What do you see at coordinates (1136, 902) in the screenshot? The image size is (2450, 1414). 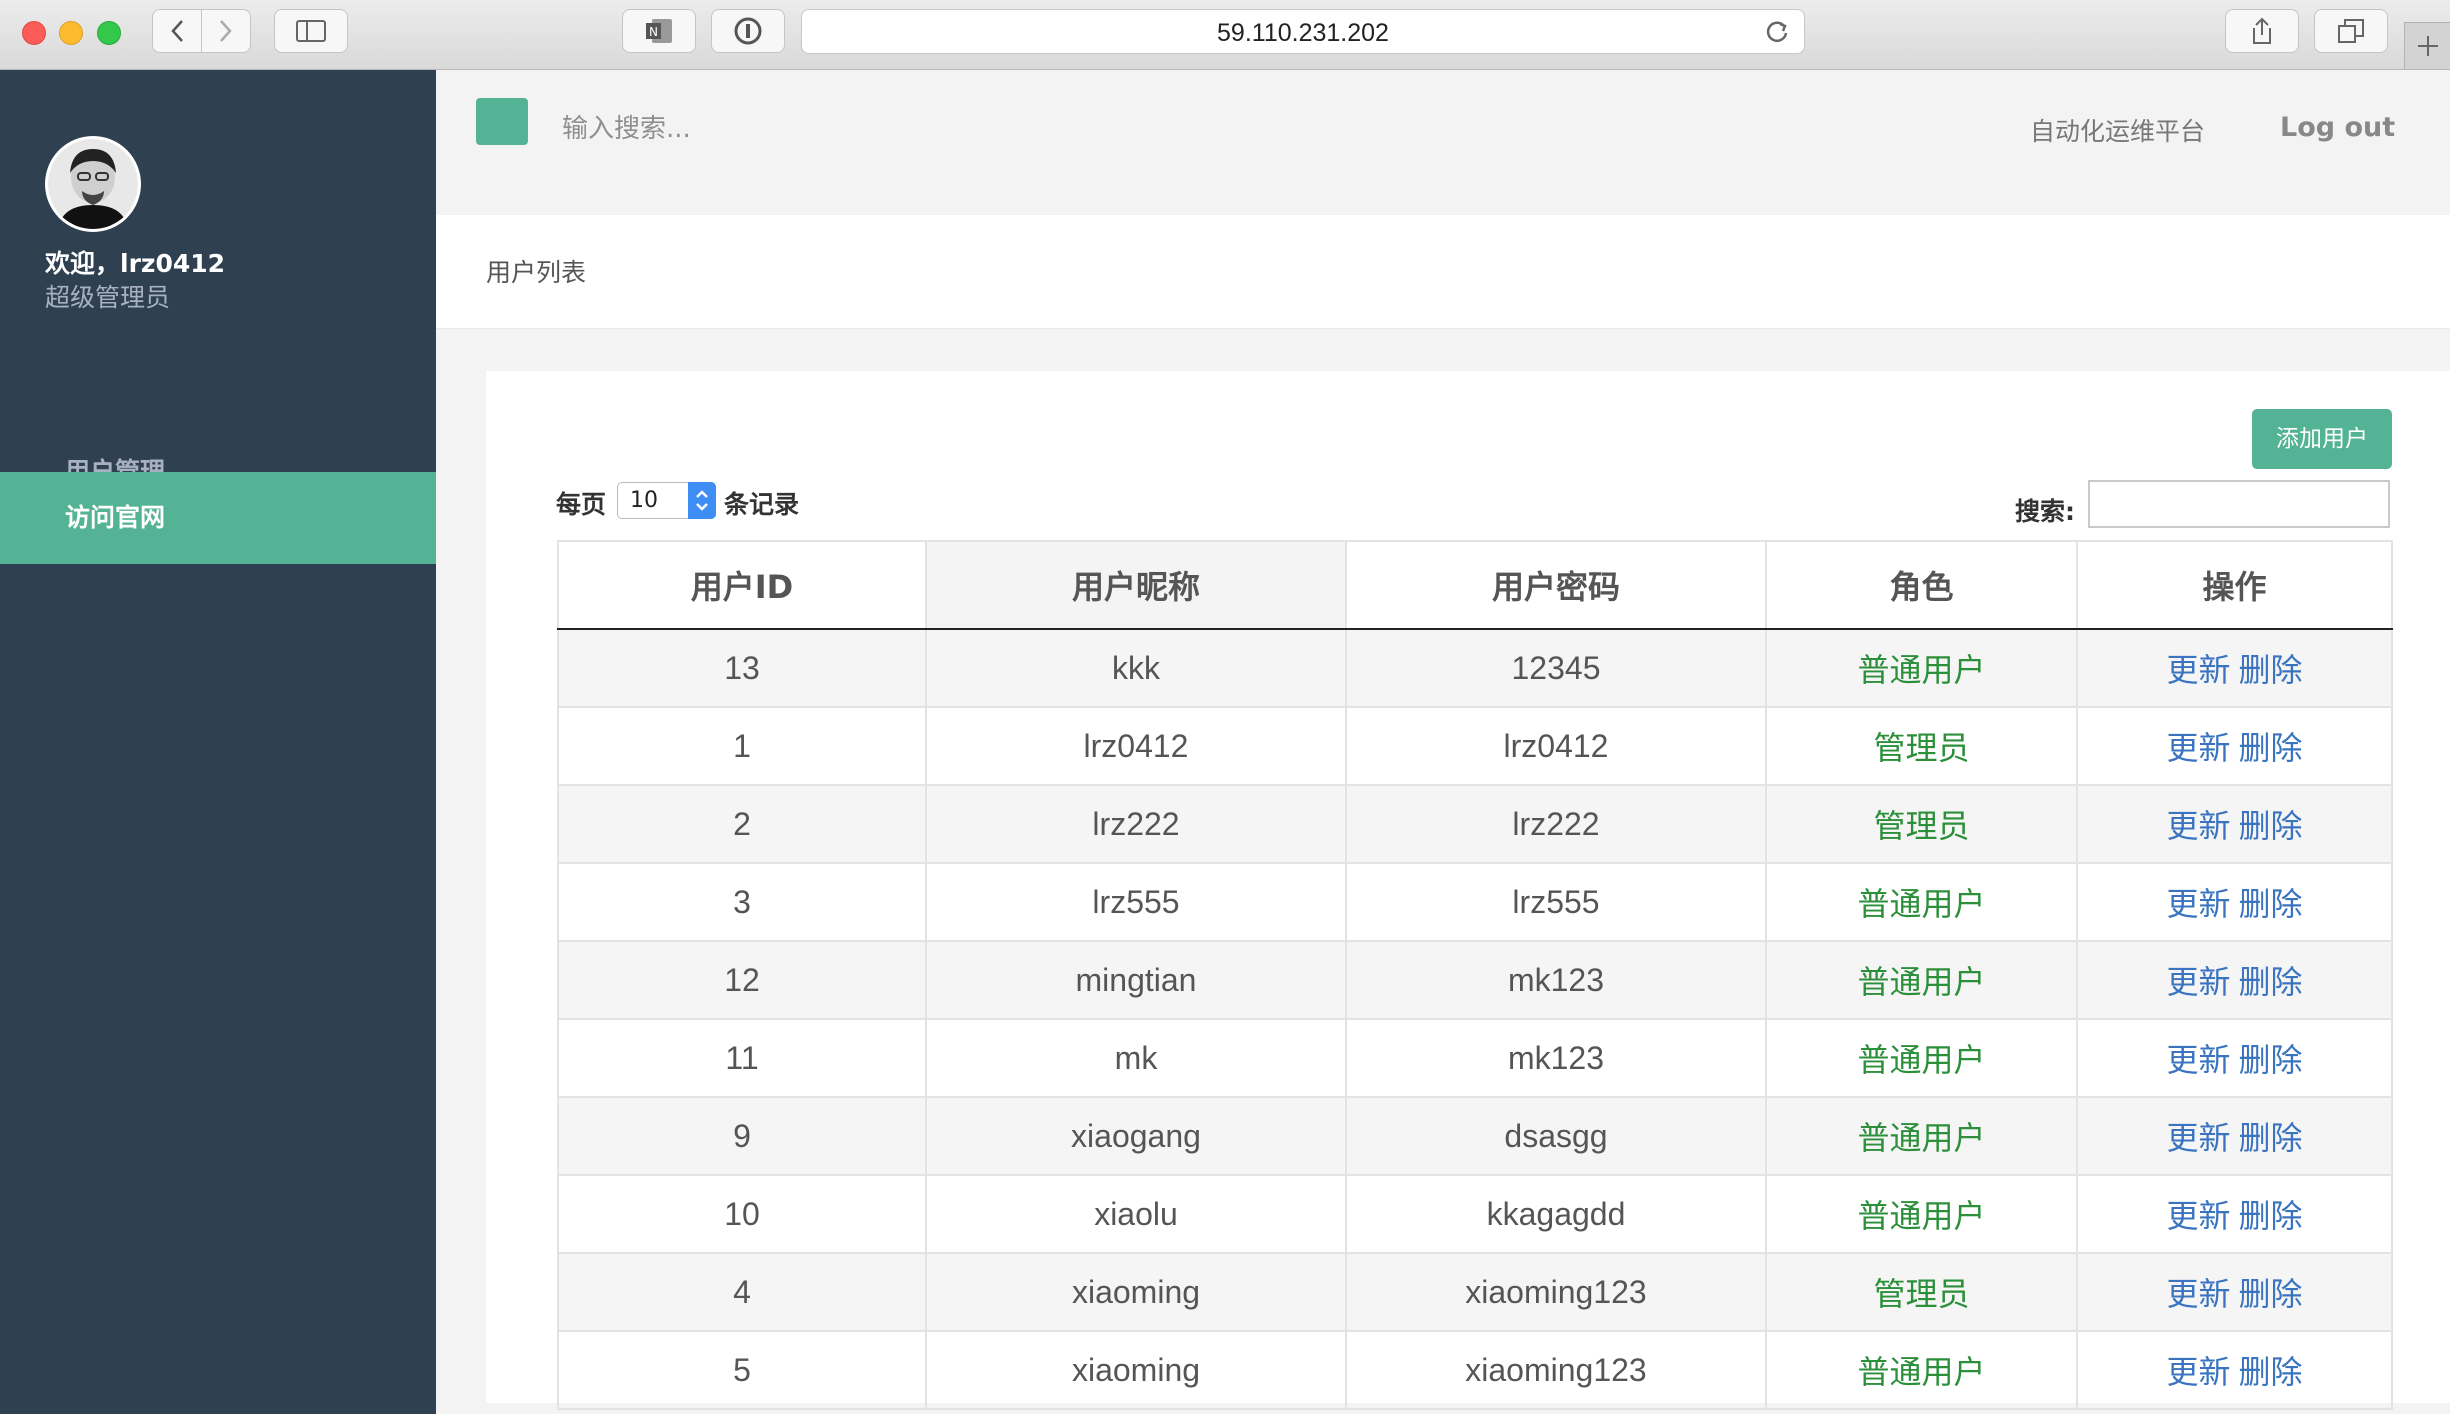 I see `cell-nickname: lrz555` at bounding box center [1136, 902].